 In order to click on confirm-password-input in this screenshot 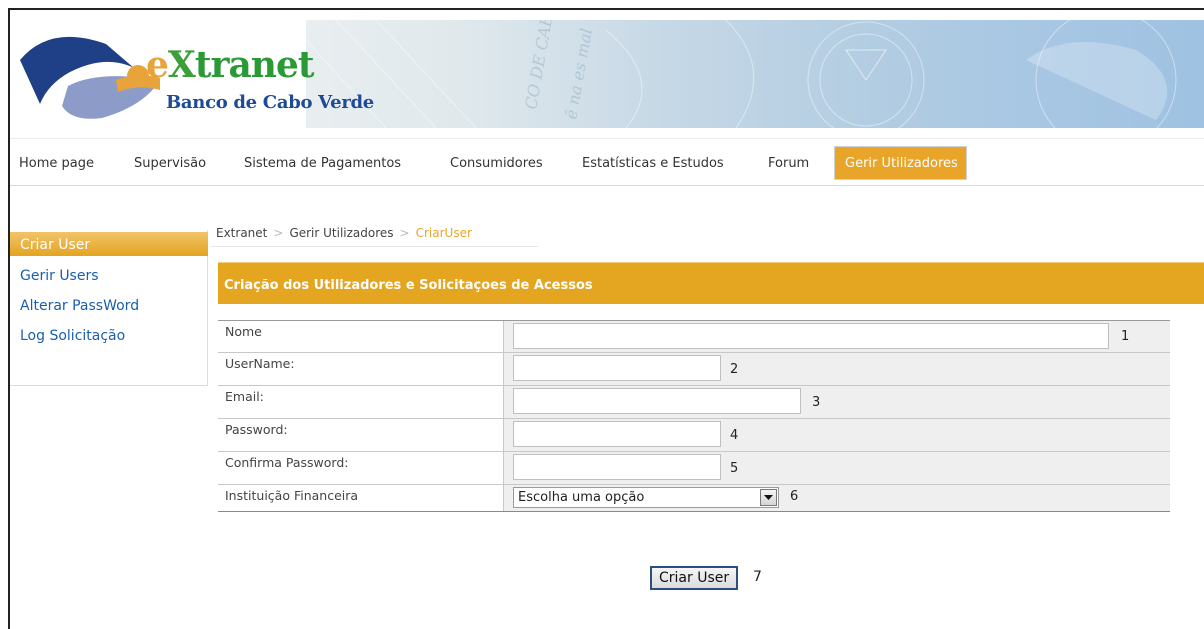, I will do `click(617, 467)`.